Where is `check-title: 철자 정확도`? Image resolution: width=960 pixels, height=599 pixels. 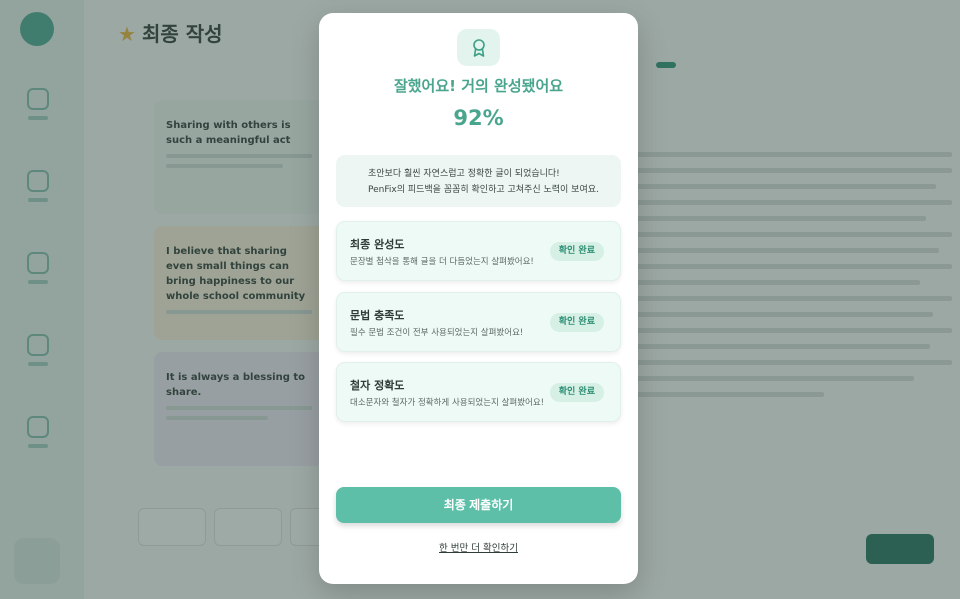 check-title: 철자 정확도 is located at coordinates (377, 385).